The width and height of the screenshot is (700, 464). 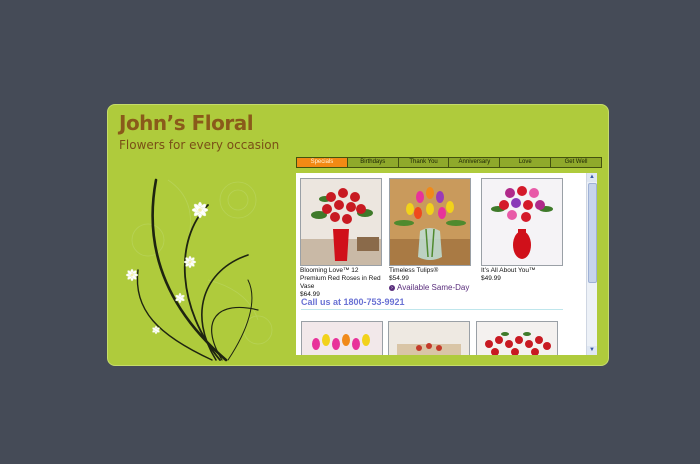 I want to click on tab-get-well: Get Well, so click(x=575, y=162).